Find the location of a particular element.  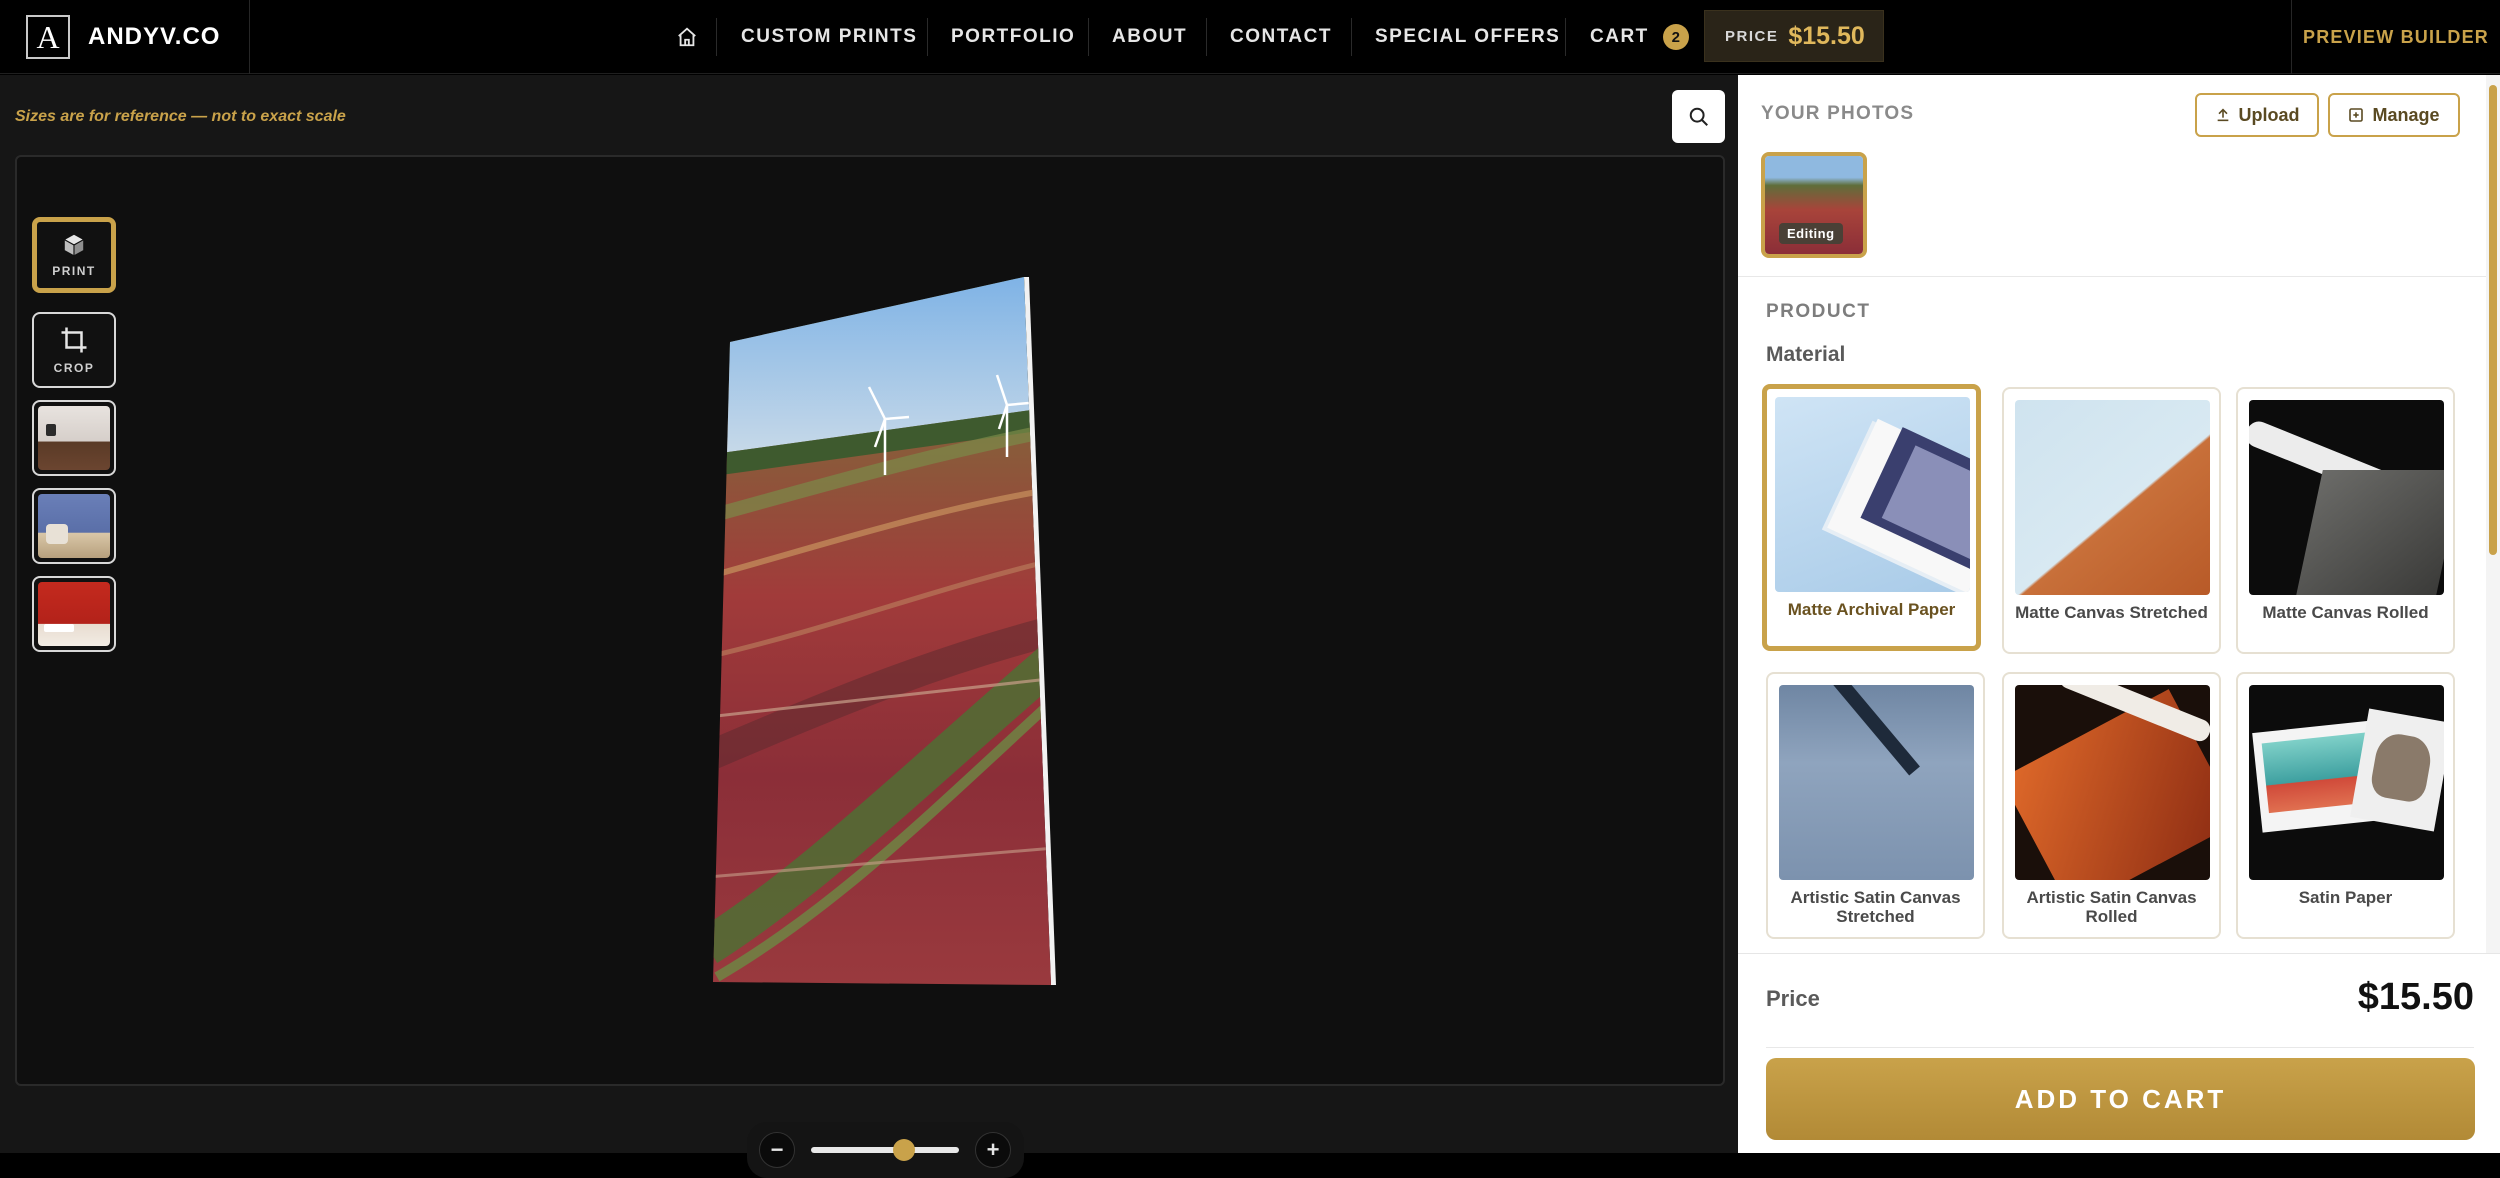

upload-label: Upload is located at coordinates (2269, 114).